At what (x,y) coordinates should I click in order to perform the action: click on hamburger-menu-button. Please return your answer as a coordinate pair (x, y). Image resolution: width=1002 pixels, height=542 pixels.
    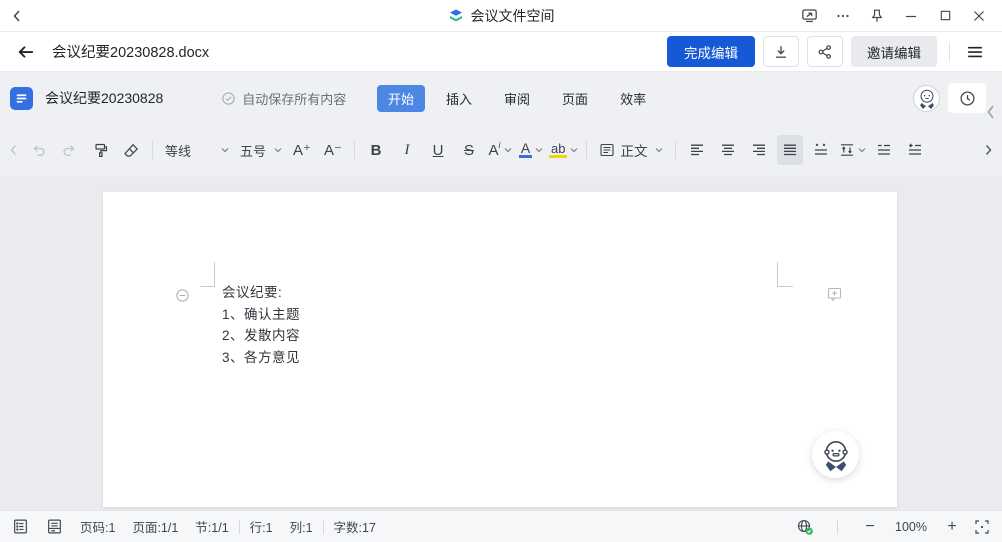
    Looking at the image, I should click on (975, 52).